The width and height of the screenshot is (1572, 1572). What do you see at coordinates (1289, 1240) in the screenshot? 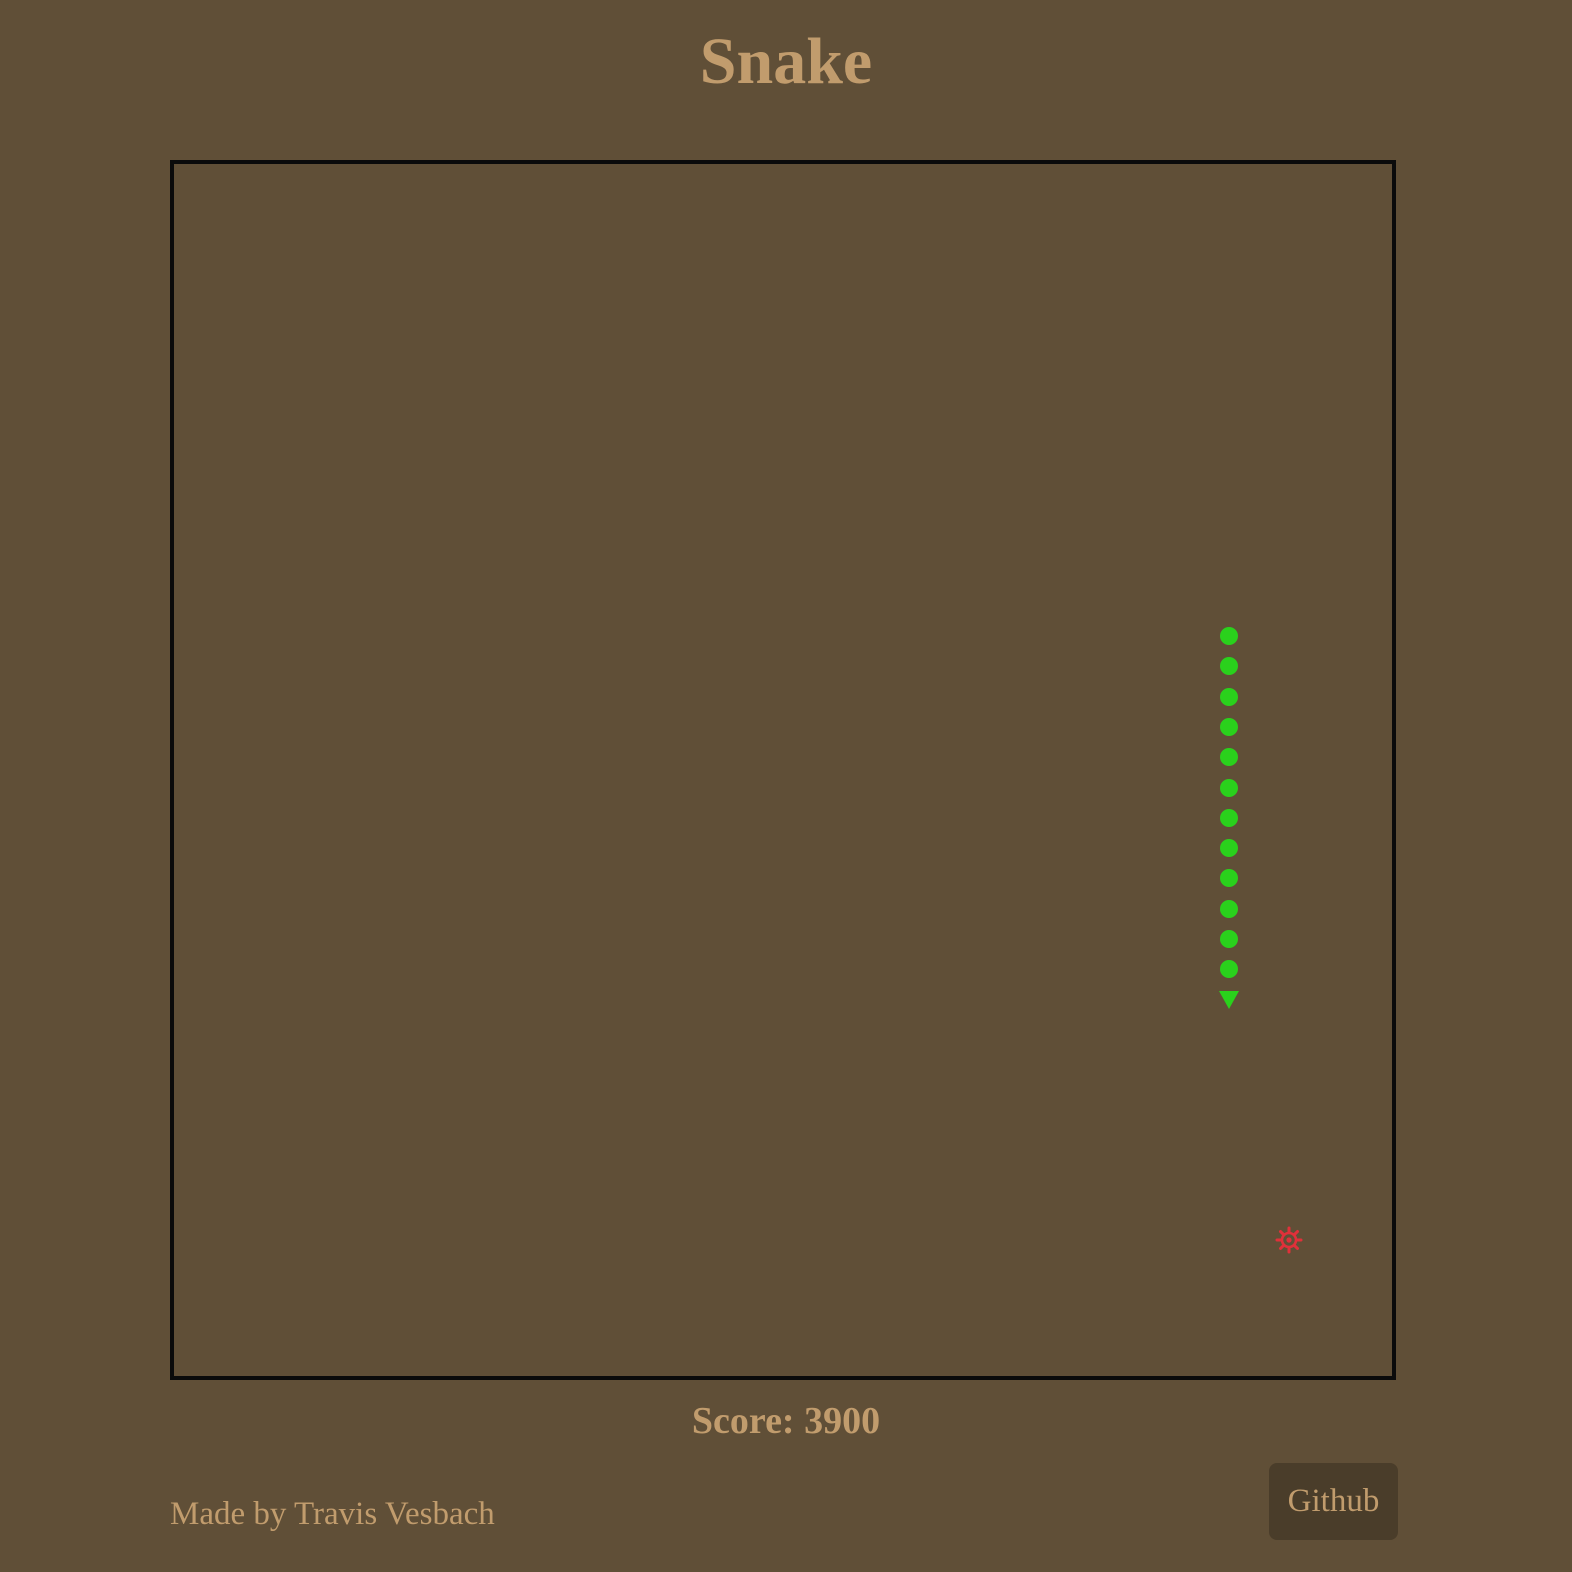
I see `food-gear-icon` at bounding box center [1289, 1240].